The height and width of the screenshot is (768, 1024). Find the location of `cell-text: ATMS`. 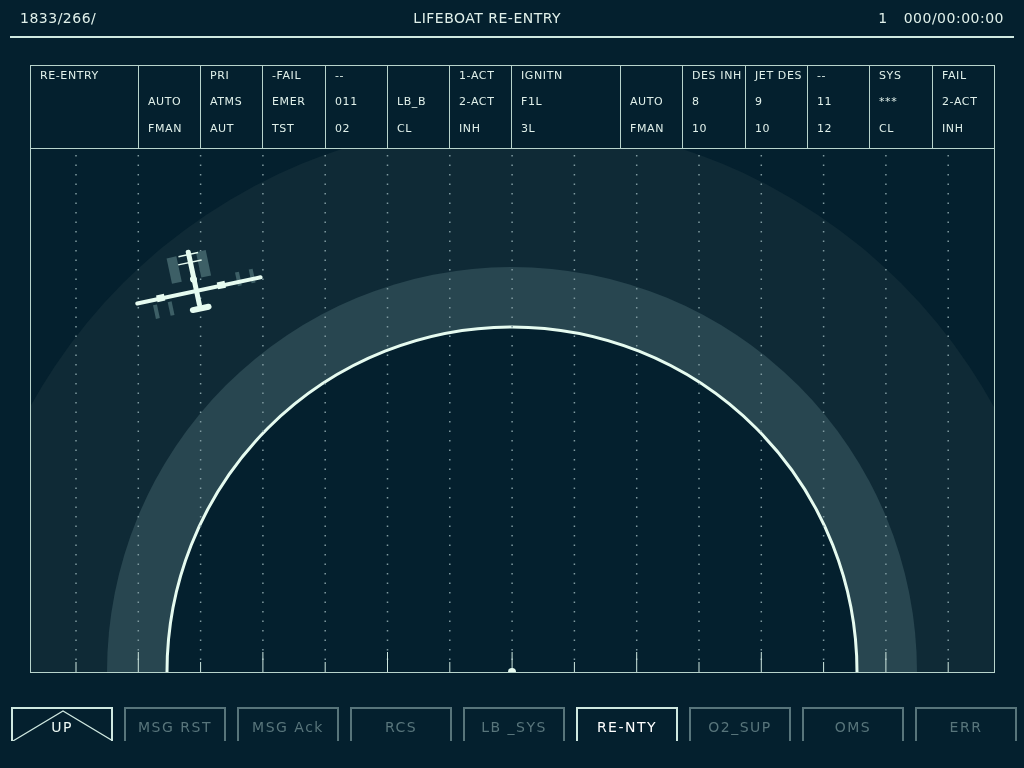

cell-text: ATMS is located at coordinates (226, 102).